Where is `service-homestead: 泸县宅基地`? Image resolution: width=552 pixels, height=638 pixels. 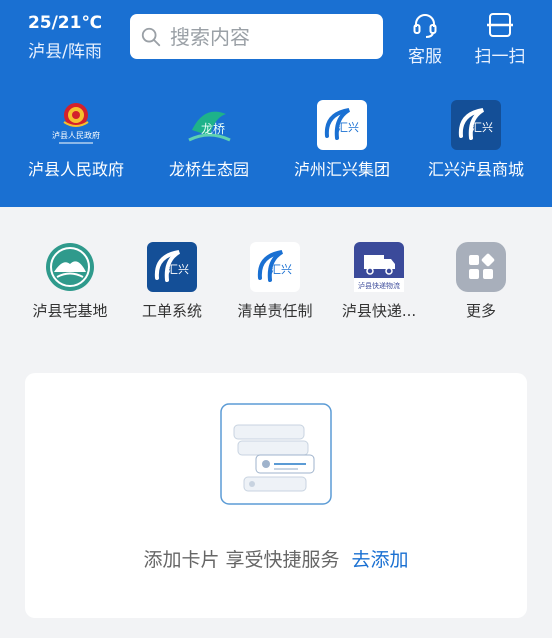 service-homestead: 泸县宅基地 is located at coordinates (70, 281).